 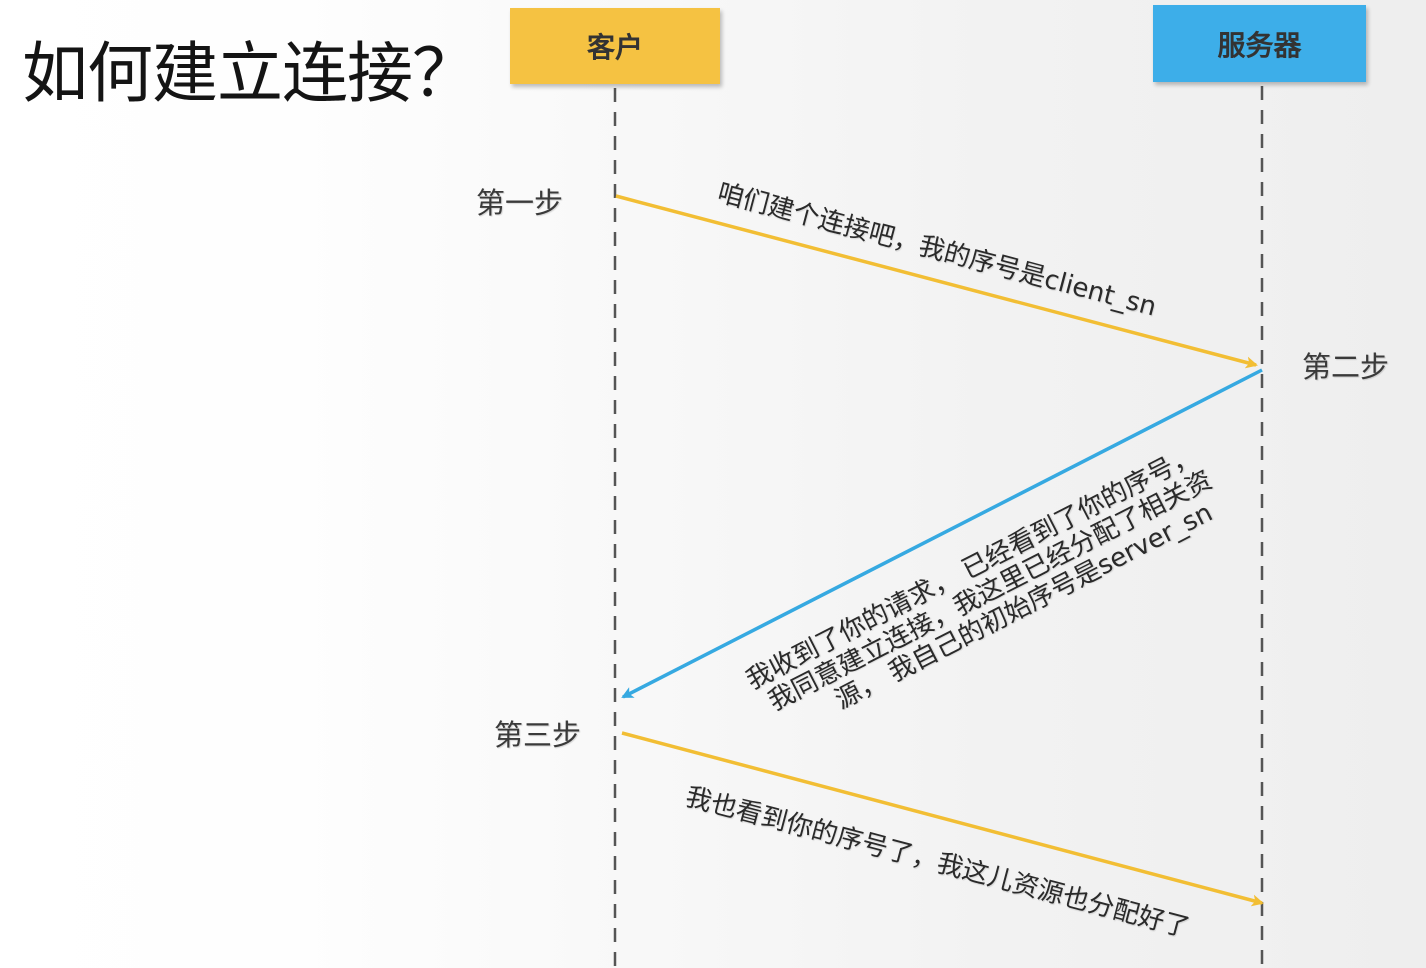 I want to click on step-2-label: 第二步, so click(x=1346, y=367).